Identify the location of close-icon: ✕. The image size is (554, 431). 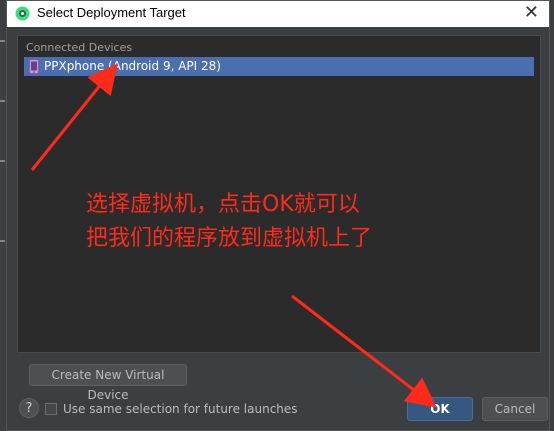
(531, 13).